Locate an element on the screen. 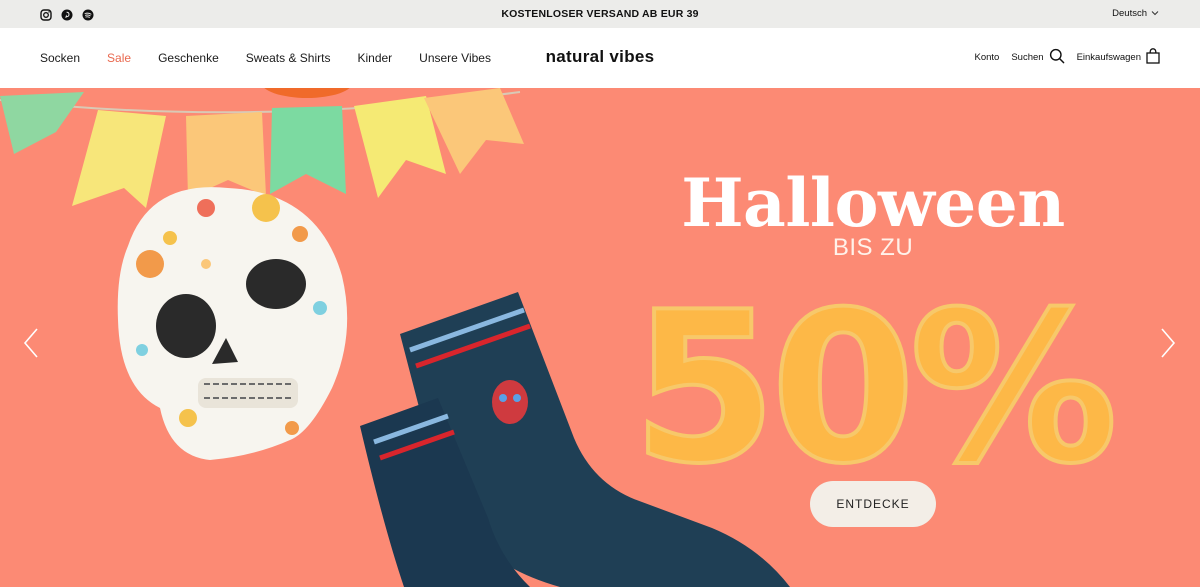 The height and width of the screenshot is (587, 1200). carousel-next-button is located at coordinates (1168, 343).